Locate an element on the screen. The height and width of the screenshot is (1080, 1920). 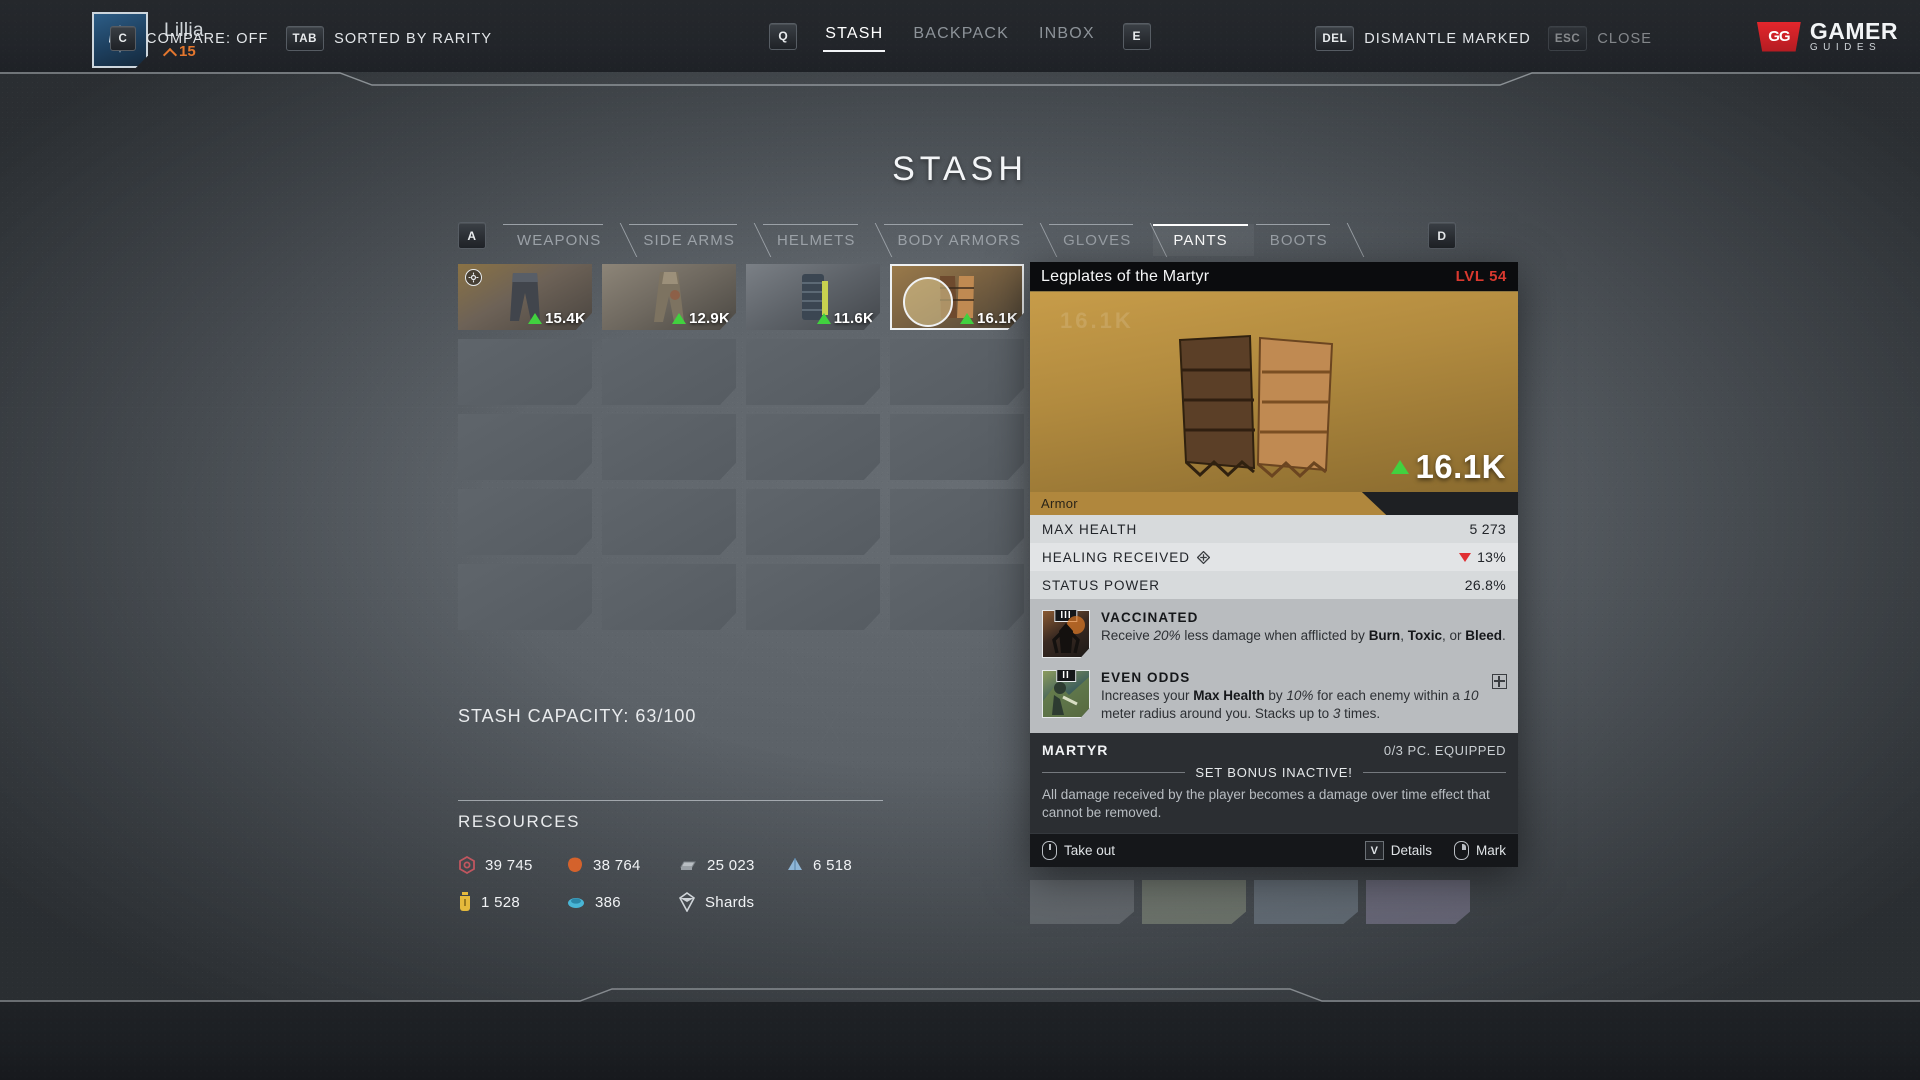
resource-shards: Shards is located at coordinates (732, 902).